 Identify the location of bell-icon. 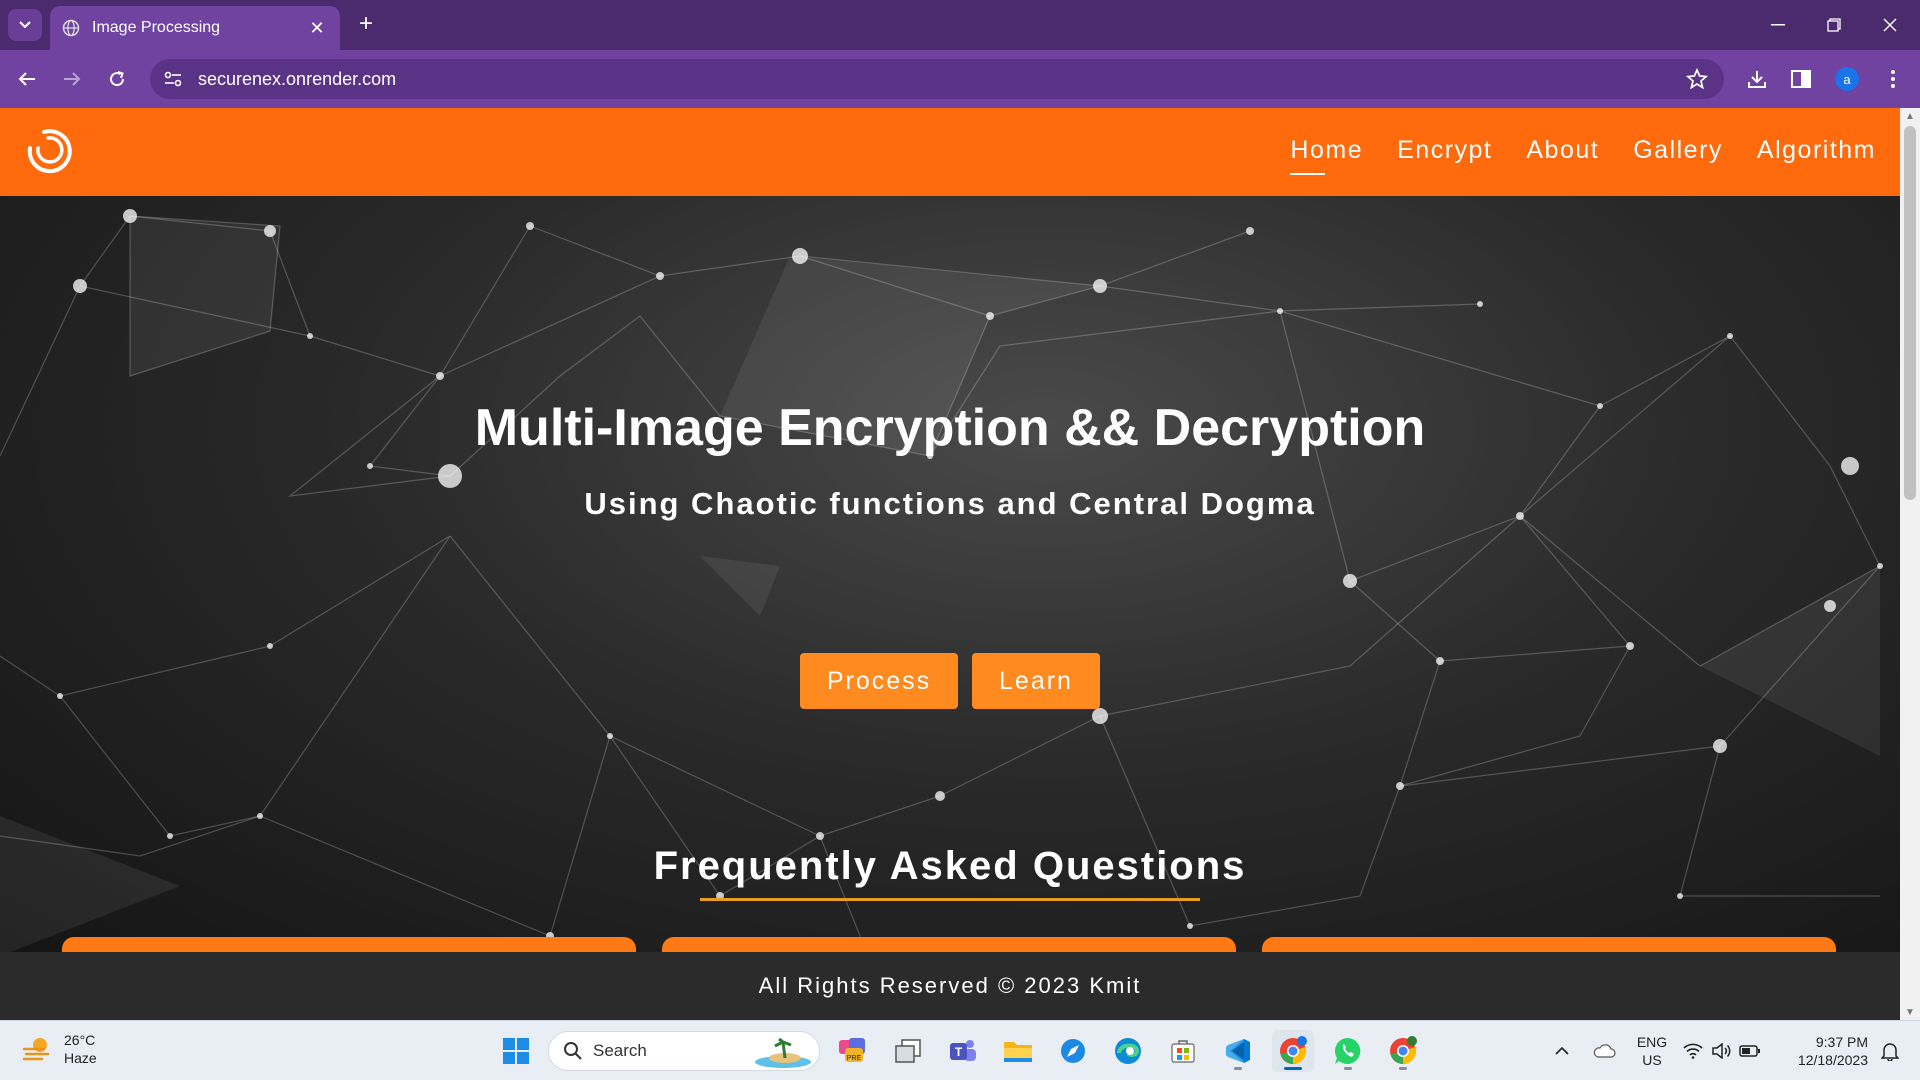
(1890, 1052).